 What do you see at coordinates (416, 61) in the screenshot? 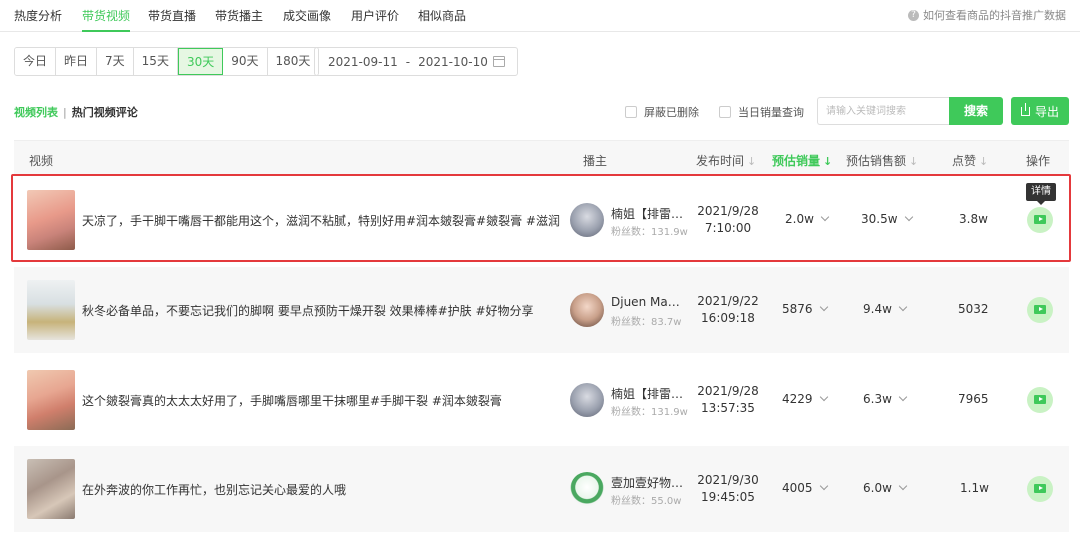
I see `date-range-picker: 2021-09-11 - 2021-10-10` at bounding box center [416, 61].